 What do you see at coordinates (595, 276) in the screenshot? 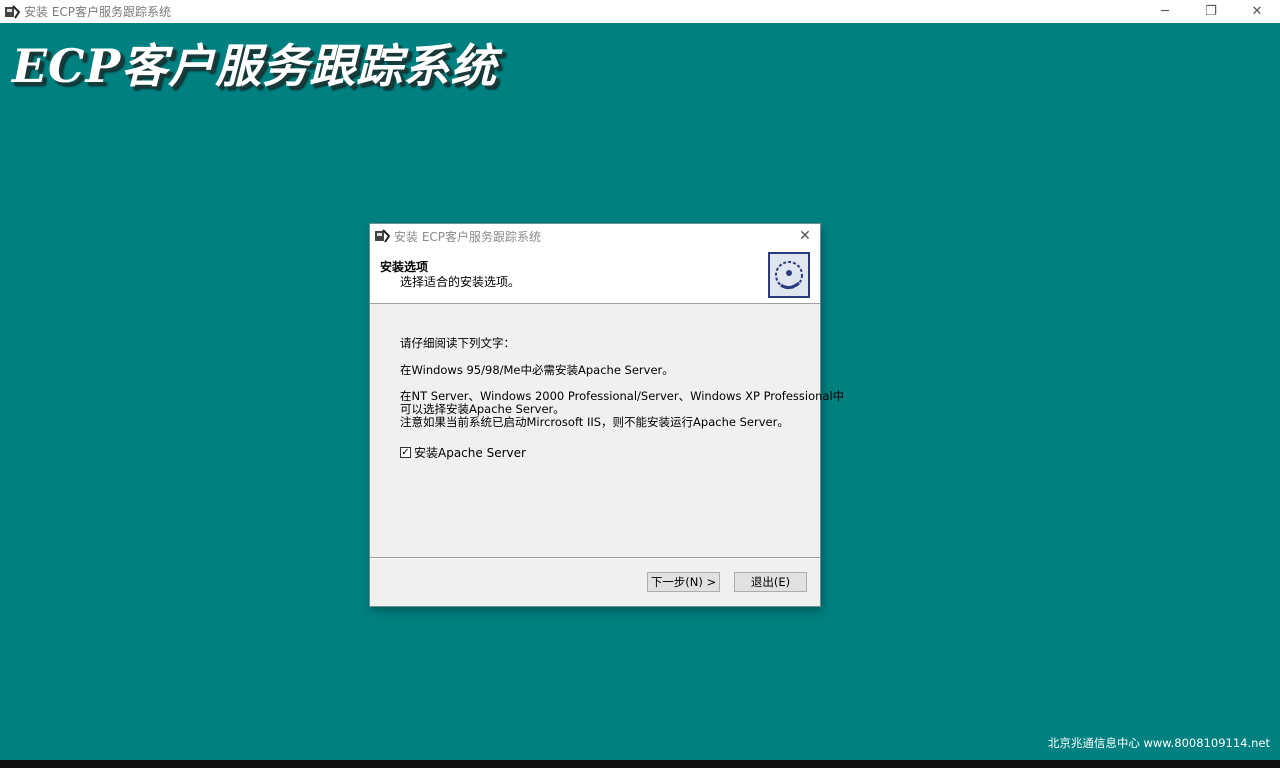
I see `dialog-header: 安装选项 选择适合的安装选项。` at bounding box center [595, 276].